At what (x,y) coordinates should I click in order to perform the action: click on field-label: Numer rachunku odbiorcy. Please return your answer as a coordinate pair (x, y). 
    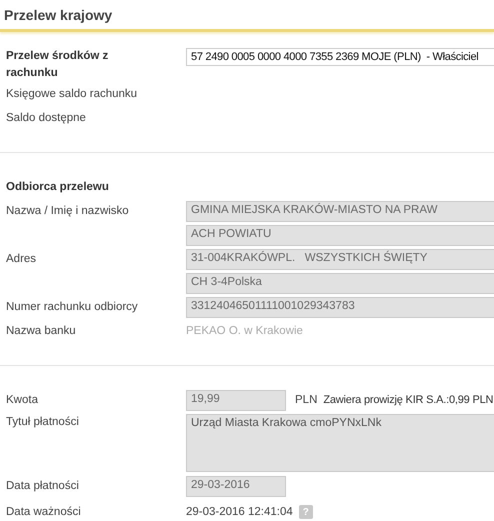
    Looking at the image, I should click on (72, 307).